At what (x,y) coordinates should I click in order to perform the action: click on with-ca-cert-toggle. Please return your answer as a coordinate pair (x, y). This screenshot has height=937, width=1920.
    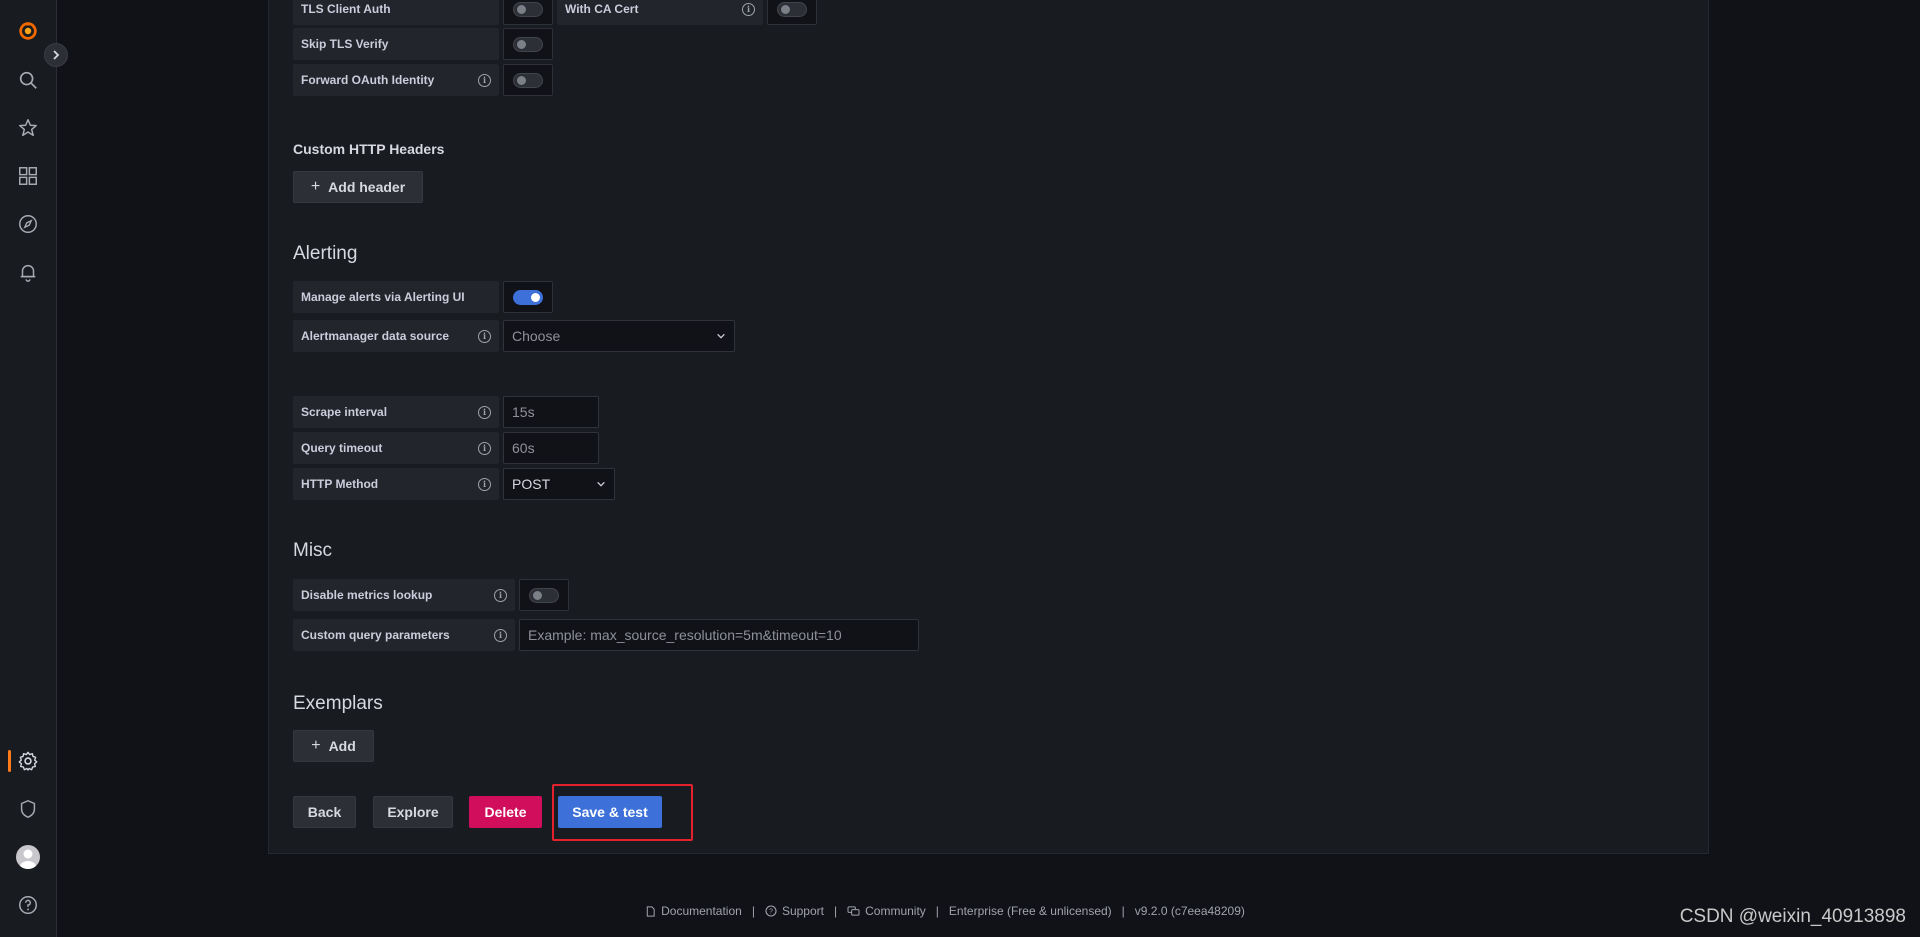
    Looking at the image, I should click on (792, 12).